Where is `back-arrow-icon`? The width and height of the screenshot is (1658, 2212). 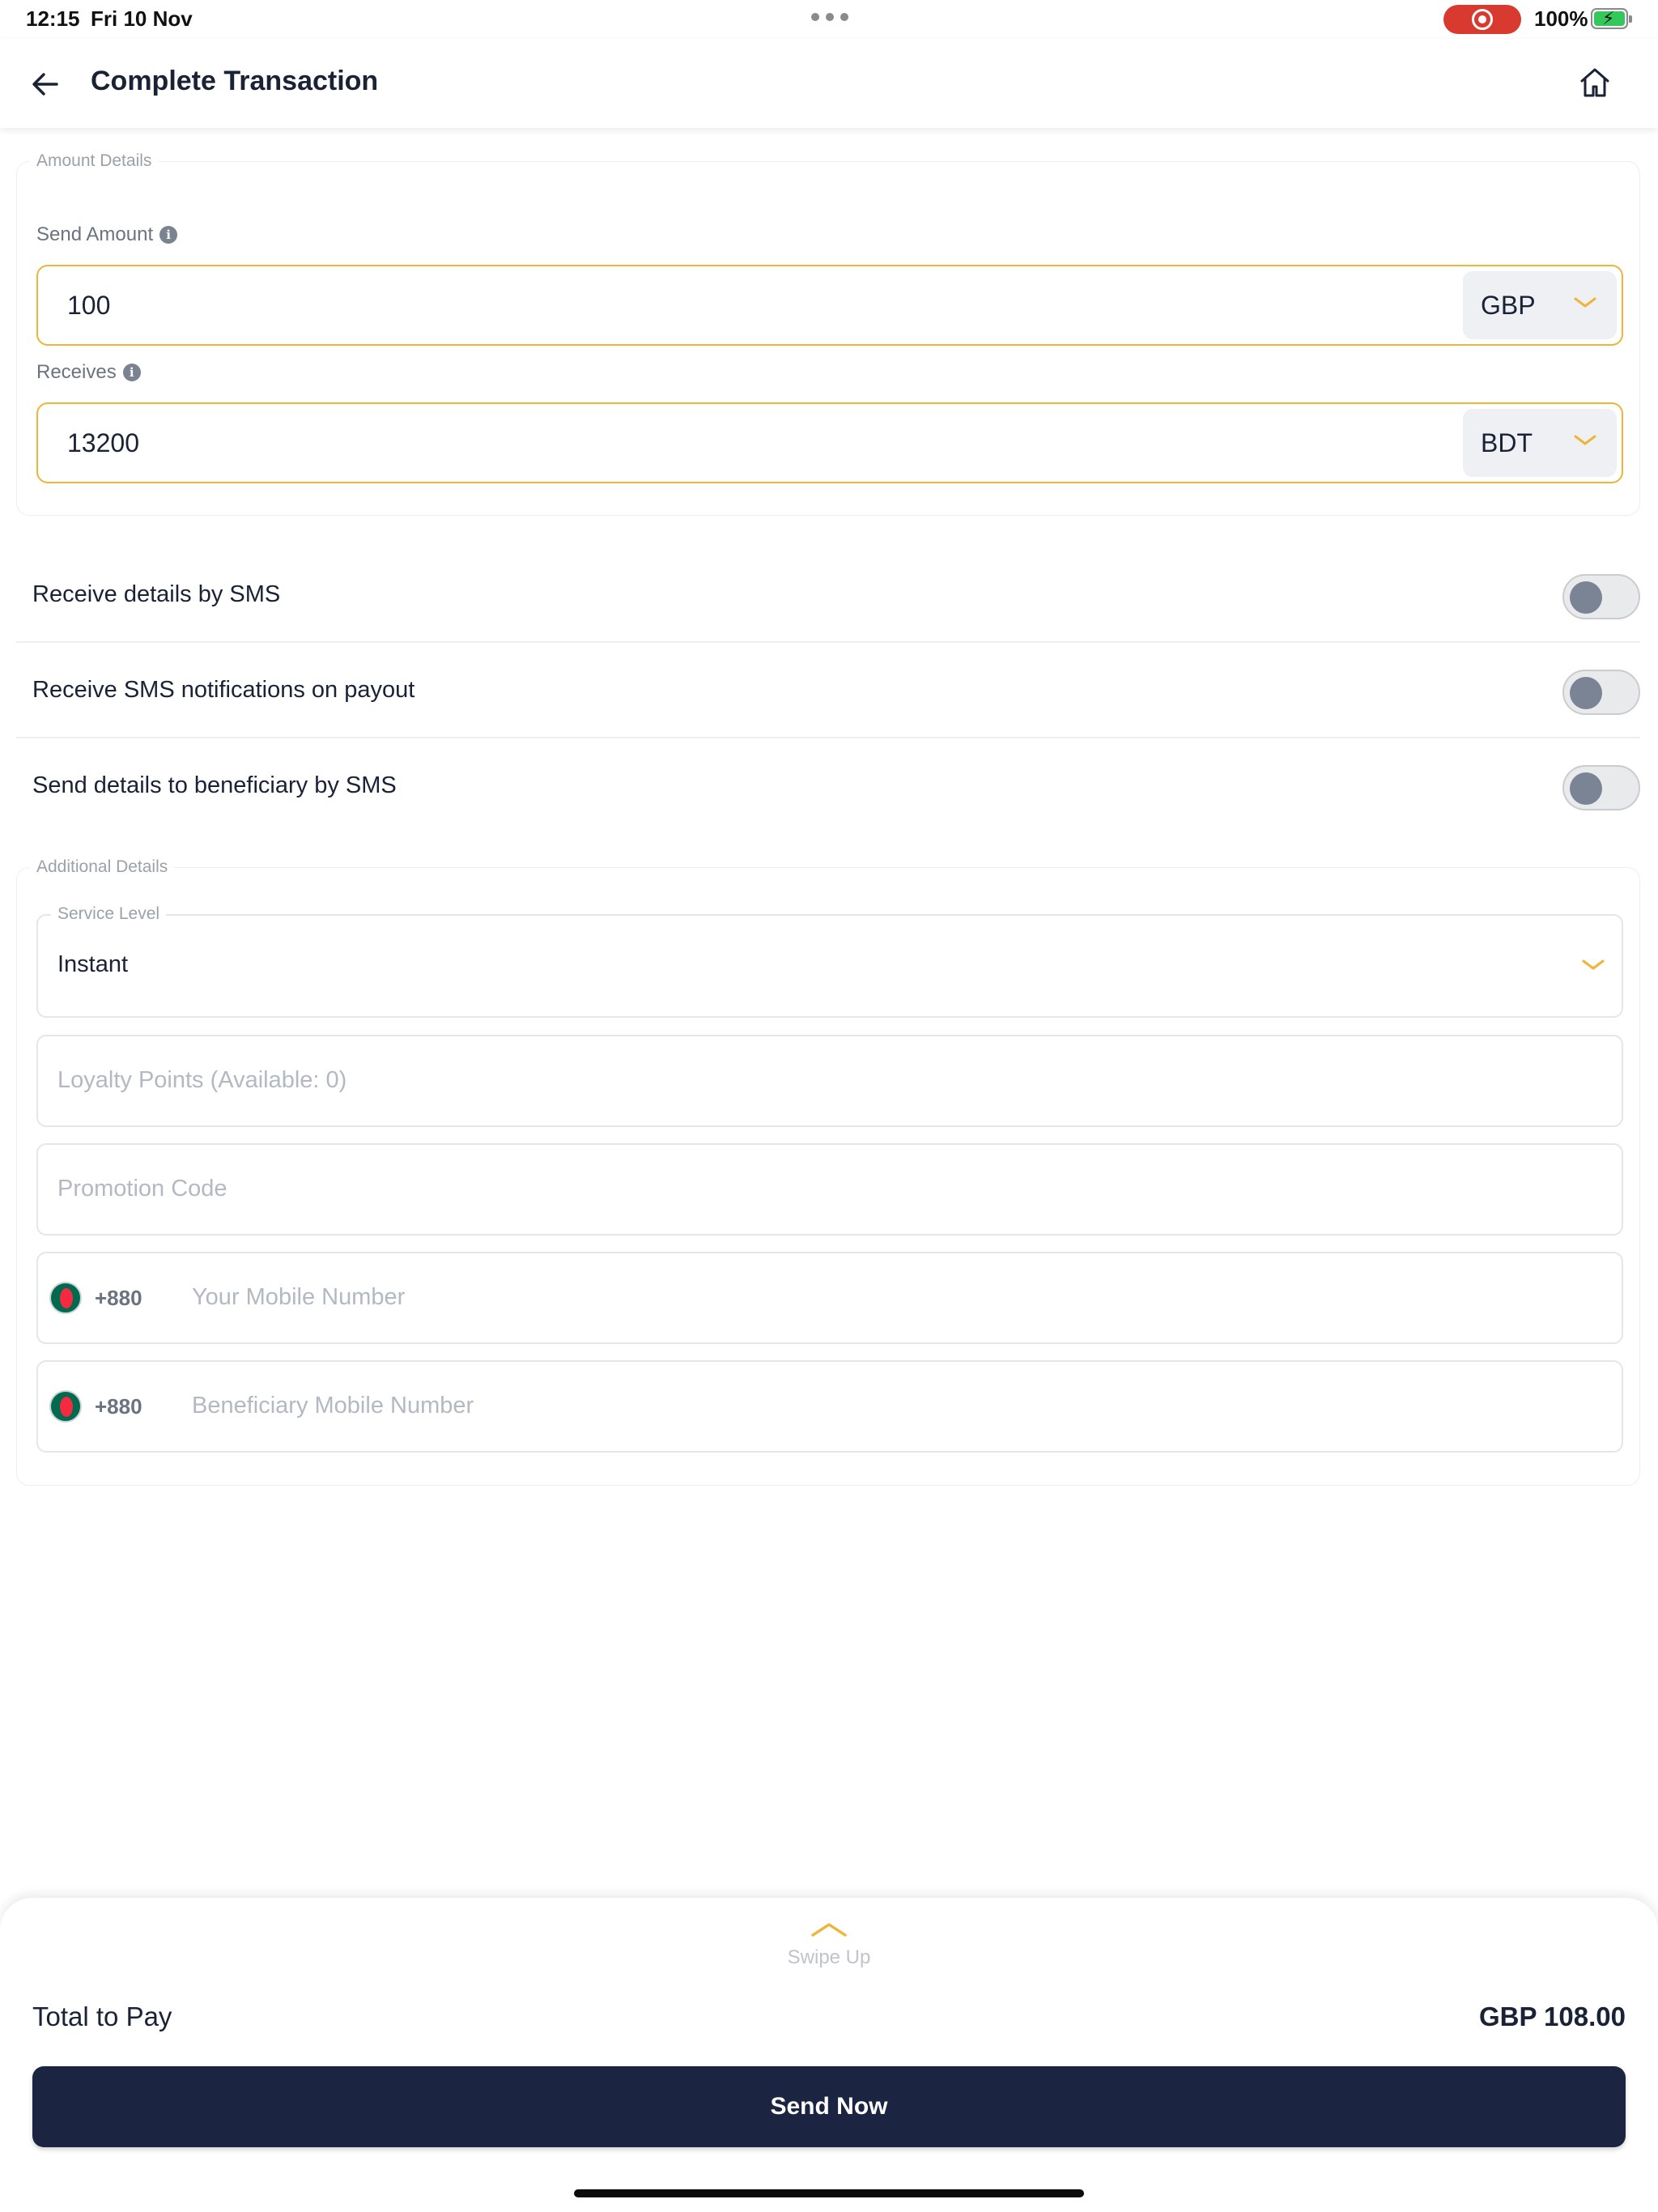 back-arrow-icon is located at coordinates (45, 85).